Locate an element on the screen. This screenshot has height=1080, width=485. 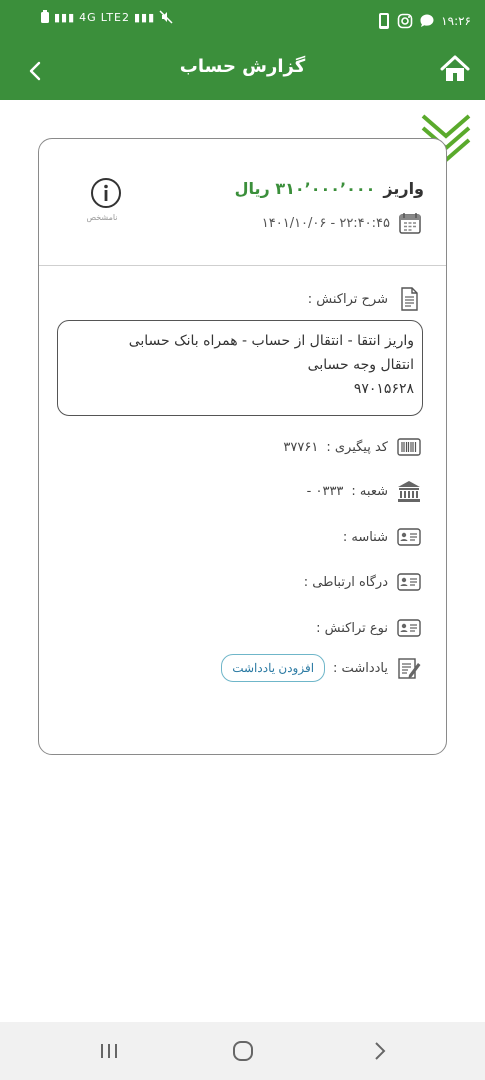
signal-icon: ▮▮▮ is located at coordinates (65, 17).